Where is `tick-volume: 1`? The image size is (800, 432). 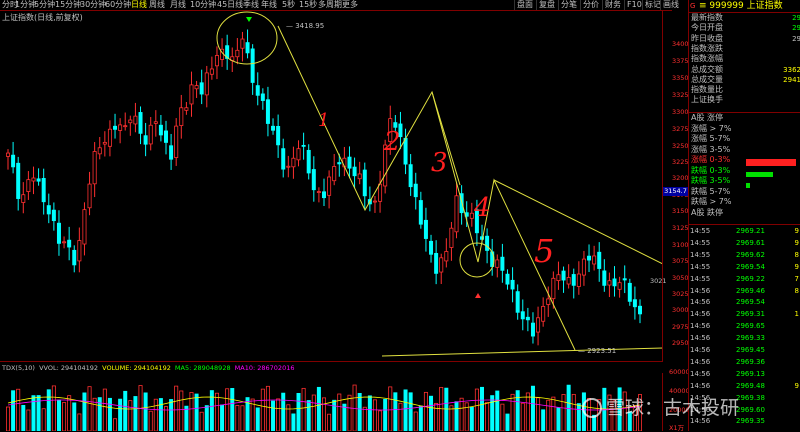 tick-volume: 1 is located at coordinates (796, 314).